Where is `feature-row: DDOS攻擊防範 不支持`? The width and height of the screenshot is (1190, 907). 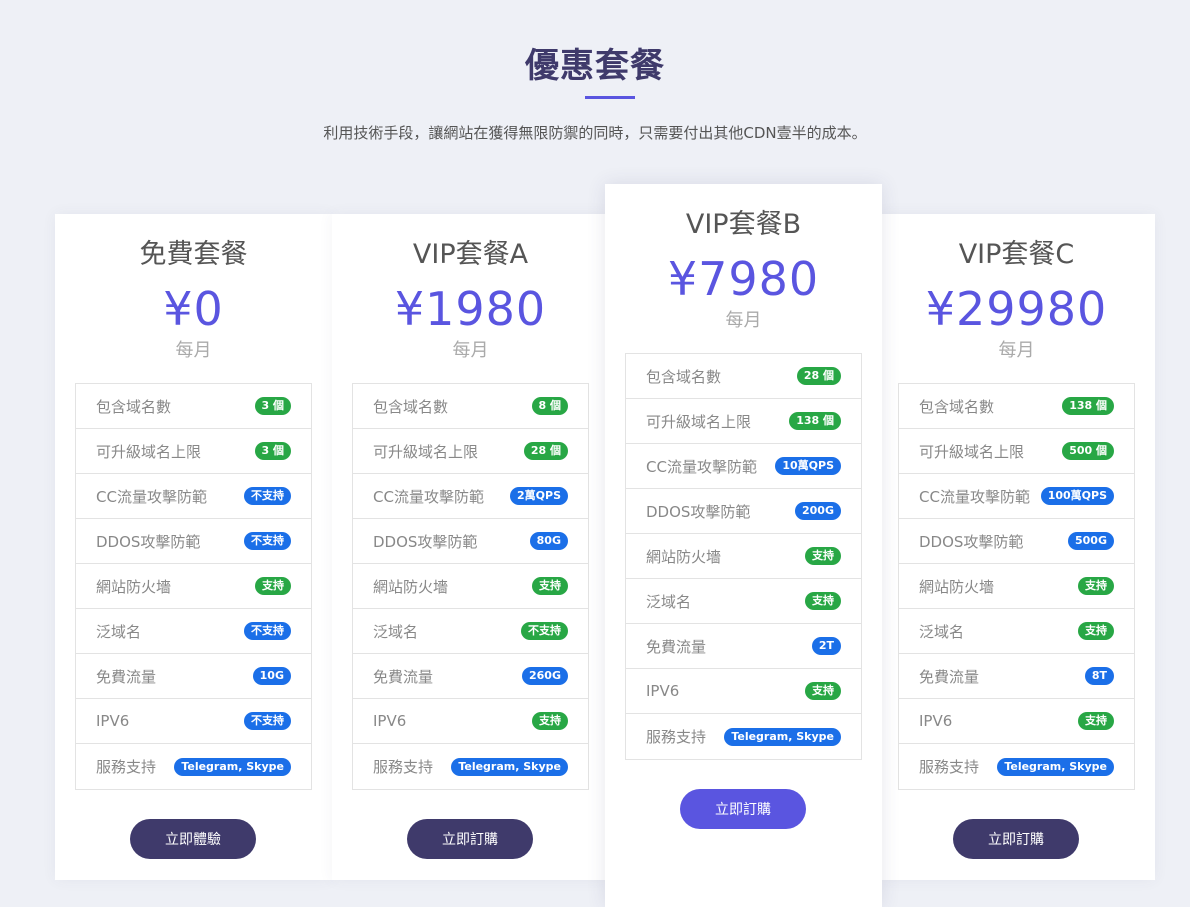 feature-row: DDOS攻擊防範 不支持 is located at coordinates (193, 541).